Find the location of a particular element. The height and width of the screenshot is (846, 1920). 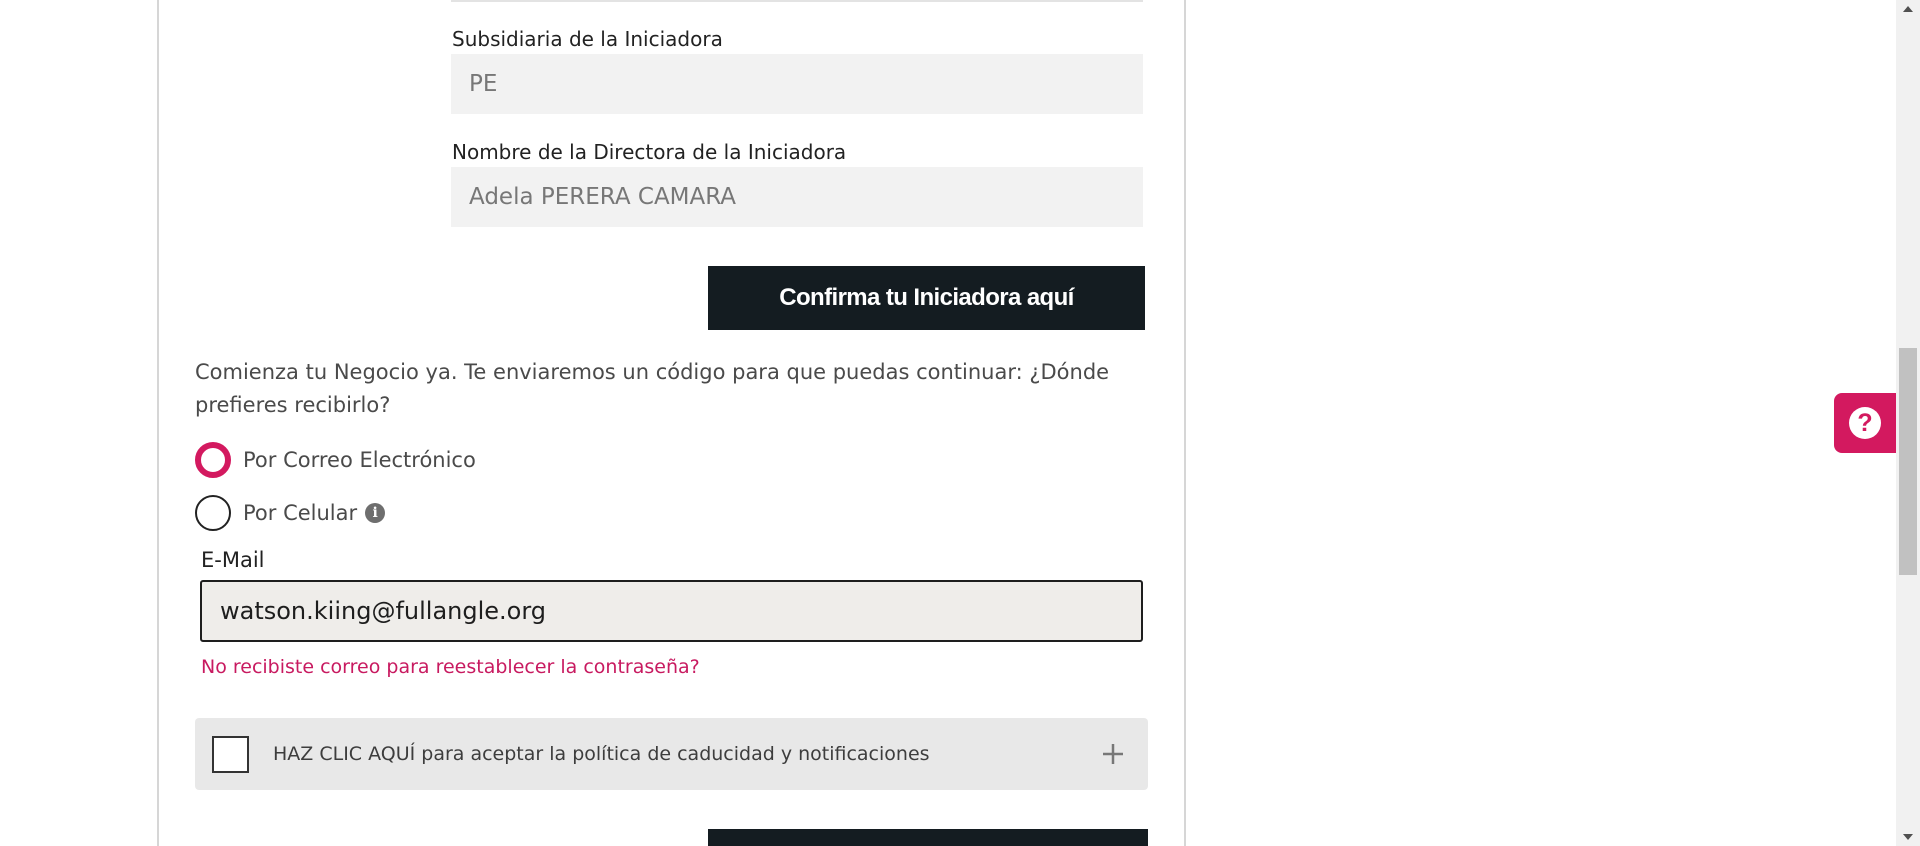

help-button: ? is located at coordinates (1865, 423).